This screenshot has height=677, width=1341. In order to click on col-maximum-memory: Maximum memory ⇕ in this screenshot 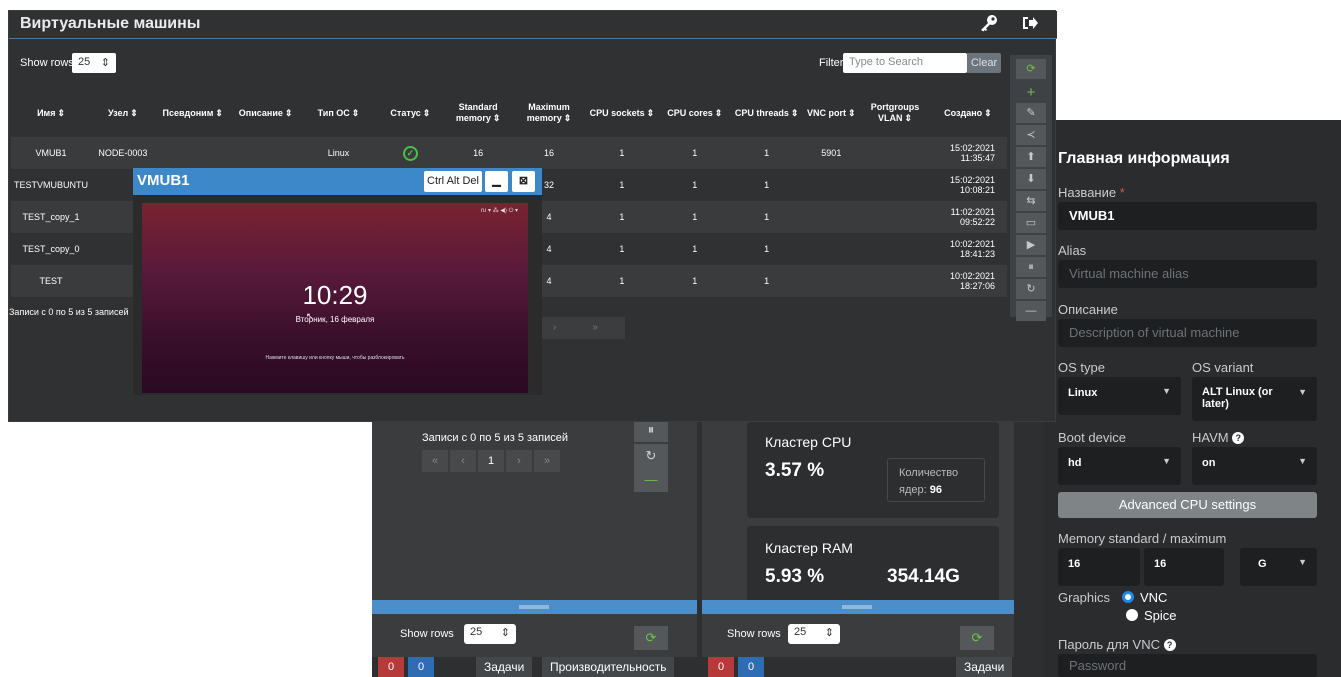, I will do `click(549, 113)`.